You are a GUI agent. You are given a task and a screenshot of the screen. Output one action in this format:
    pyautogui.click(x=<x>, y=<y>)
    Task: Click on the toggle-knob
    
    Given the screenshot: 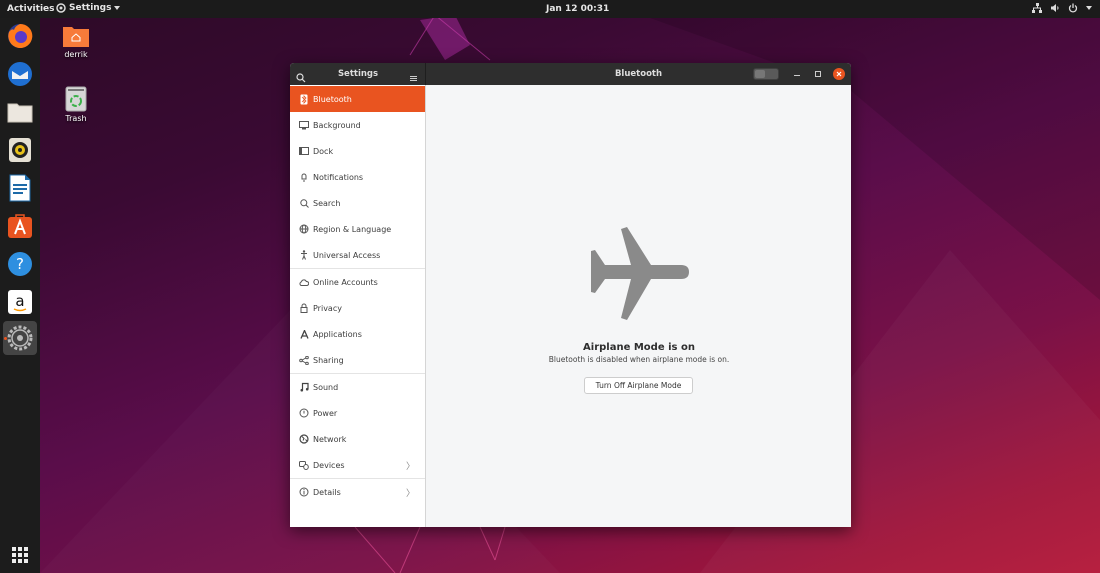 What is the action you would take?
    pyautogui.click(x=760, y=74)
    